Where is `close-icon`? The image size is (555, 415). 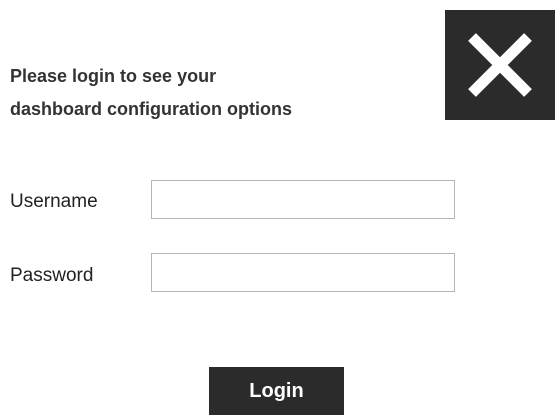
close-icon is located at coordinates (500, 65).